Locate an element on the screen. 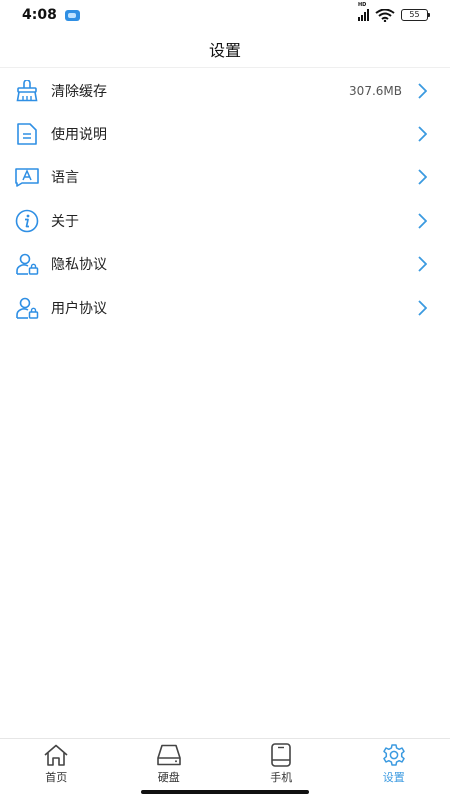 This screenshot has height=800, width=450. phone-icon is located at coordinates (281, 755).